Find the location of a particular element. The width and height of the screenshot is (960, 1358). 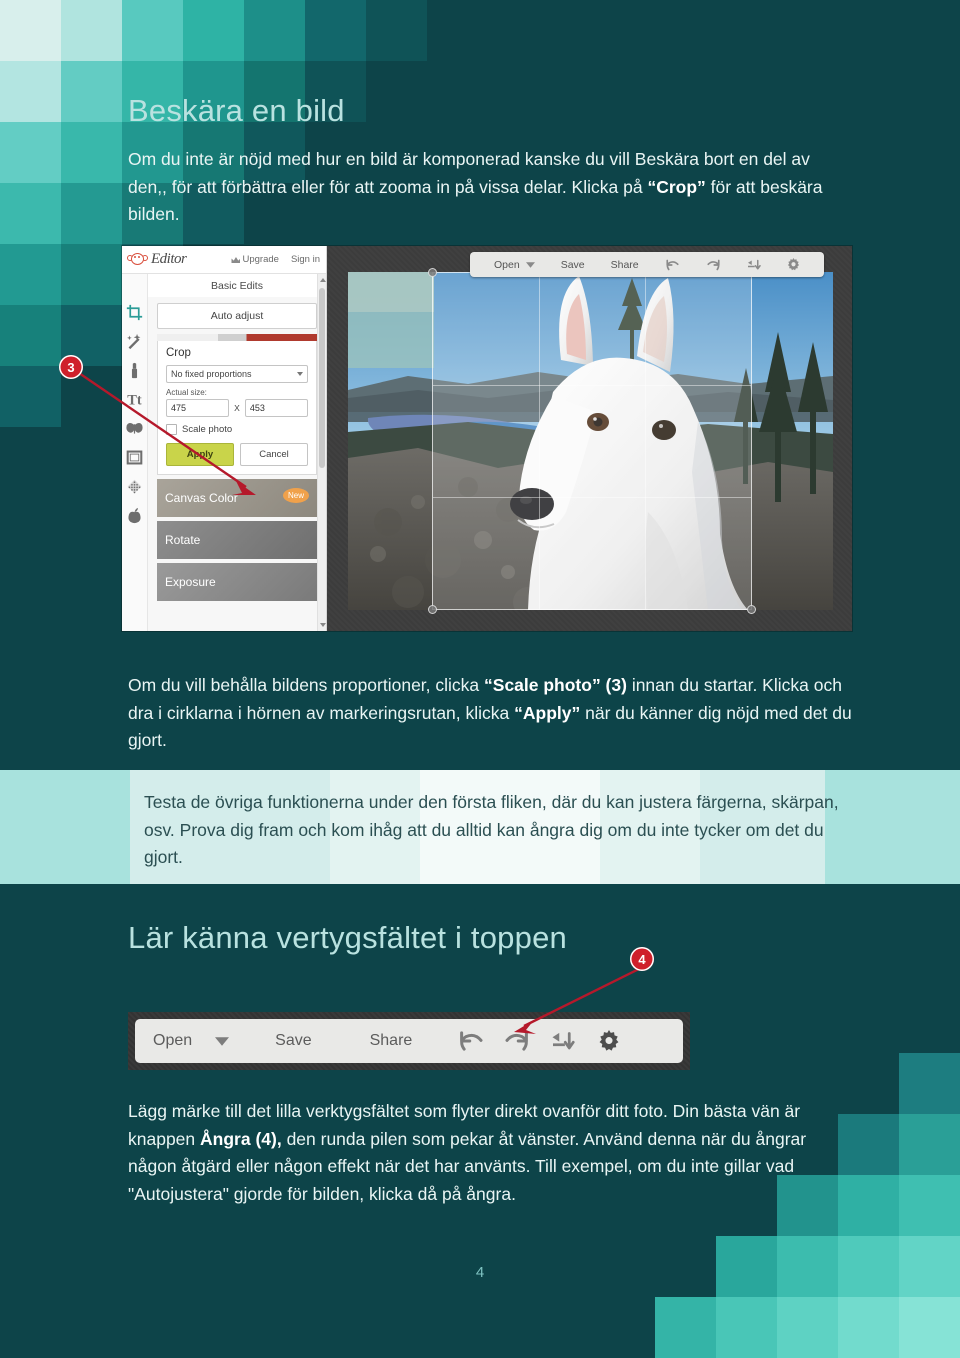

toolbar-download-button is located at coordinates (754, 265).